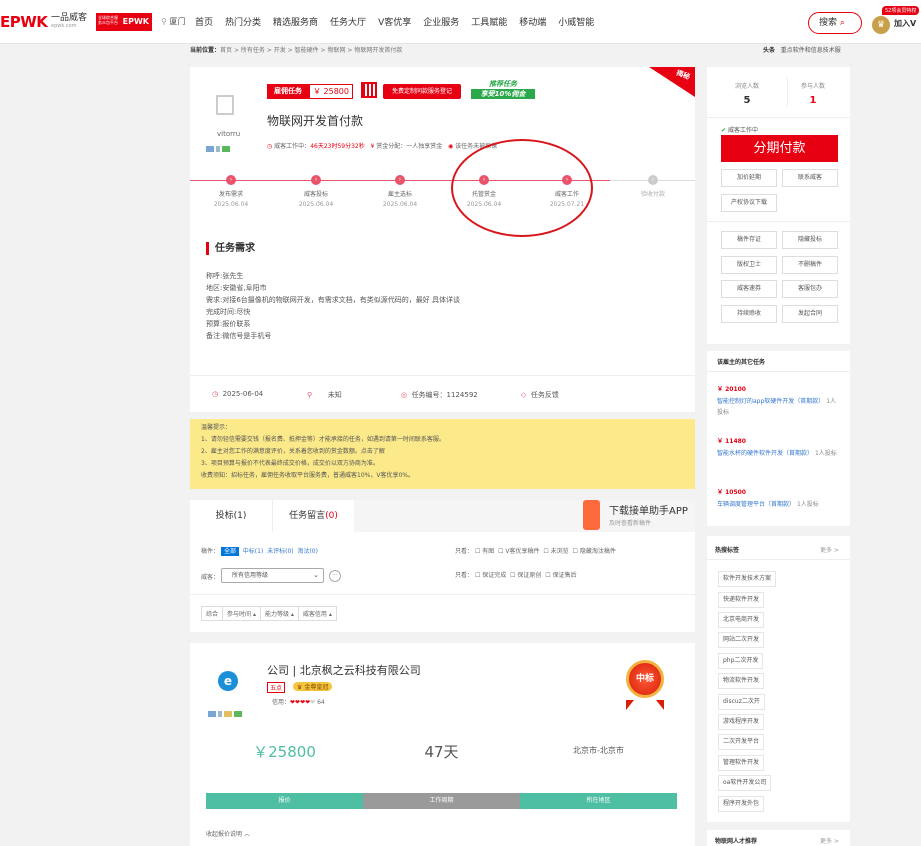 The image size is (921, 846). What do you see at coordinates (749, 314) in the screenshot?
I see `service-button: 持续赊收` at bounding box center [749, 314].